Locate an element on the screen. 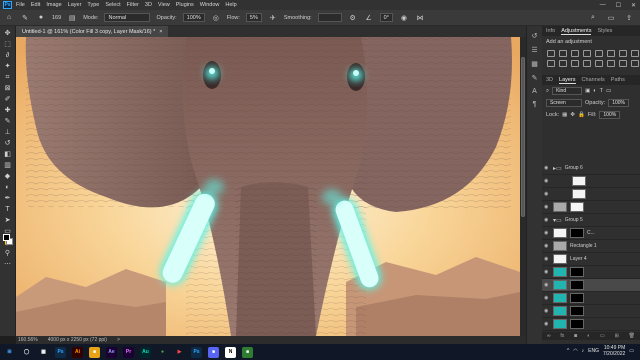 The width and height of the screenshot is (640, 360). close-tab-icon: × is located at coordinates (160, 32).